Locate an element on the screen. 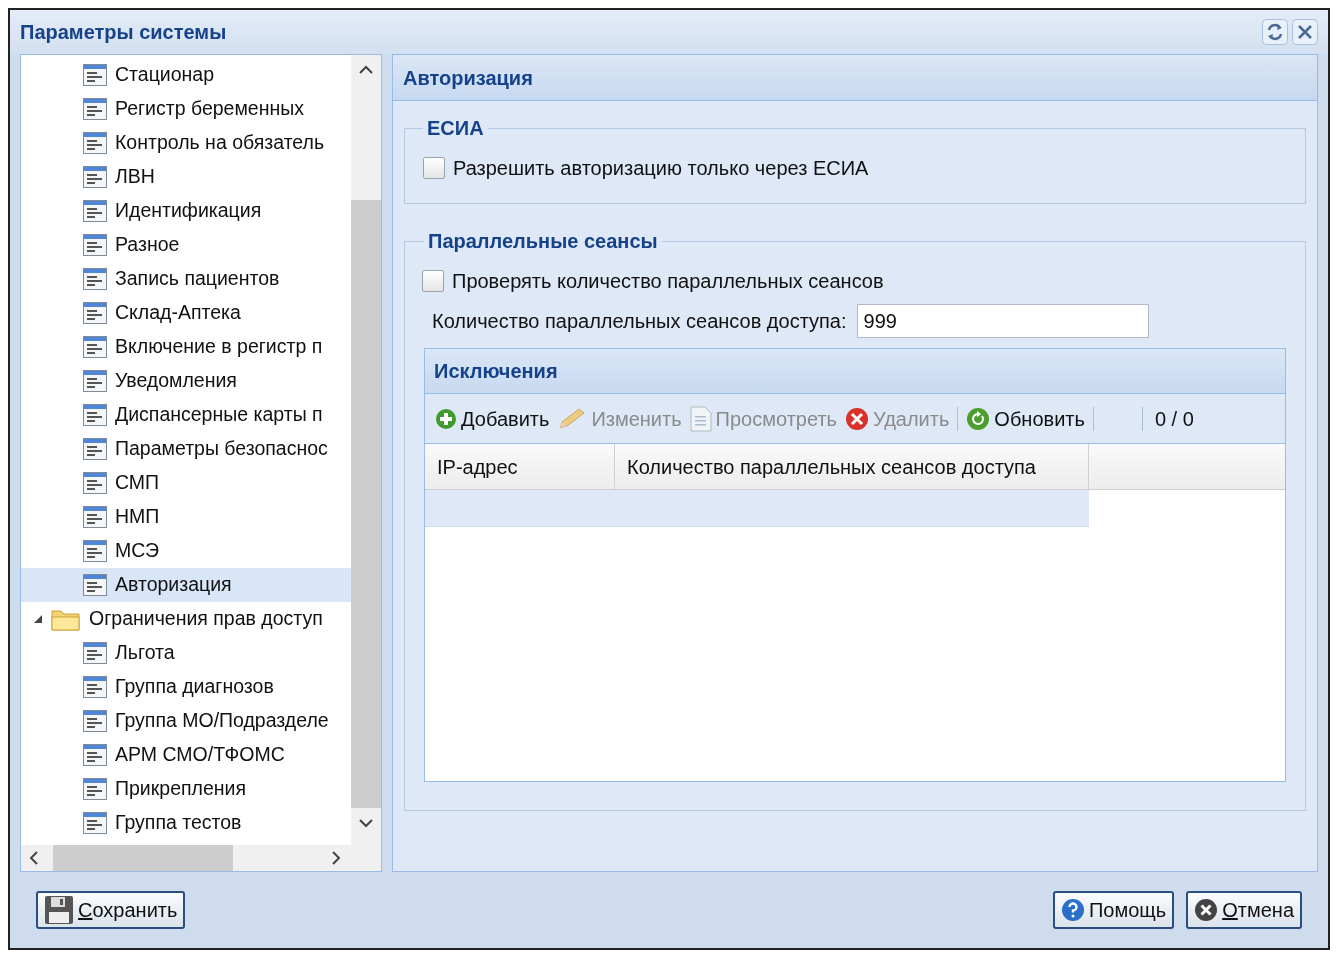  scroll-right-icon is located at coordinates (336, 858).